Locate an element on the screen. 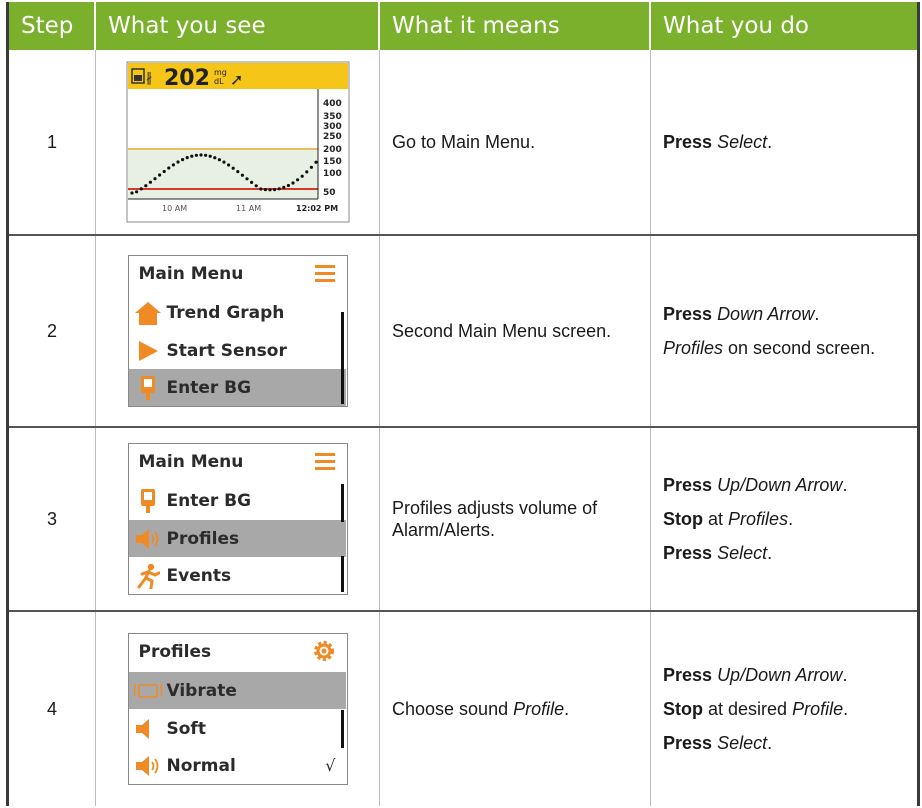  check-icon: √ is located at coordinates (330, 765).